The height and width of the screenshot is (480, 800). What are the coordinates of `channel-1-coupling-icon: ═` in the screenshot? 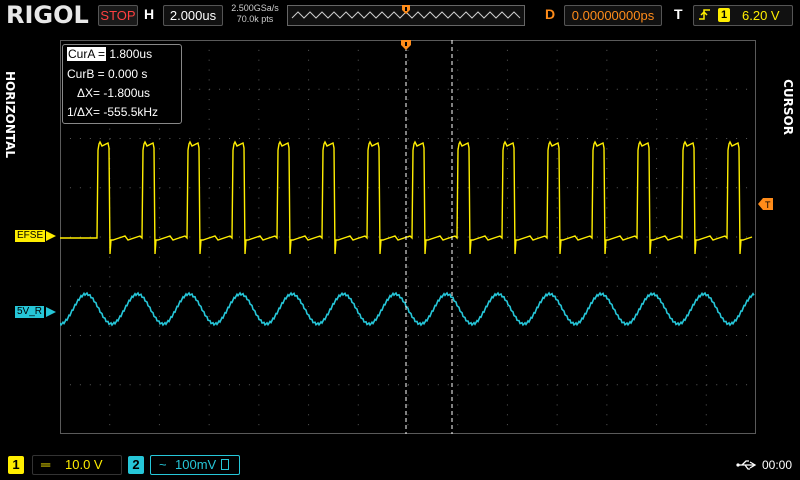 It's located at (46, 464).